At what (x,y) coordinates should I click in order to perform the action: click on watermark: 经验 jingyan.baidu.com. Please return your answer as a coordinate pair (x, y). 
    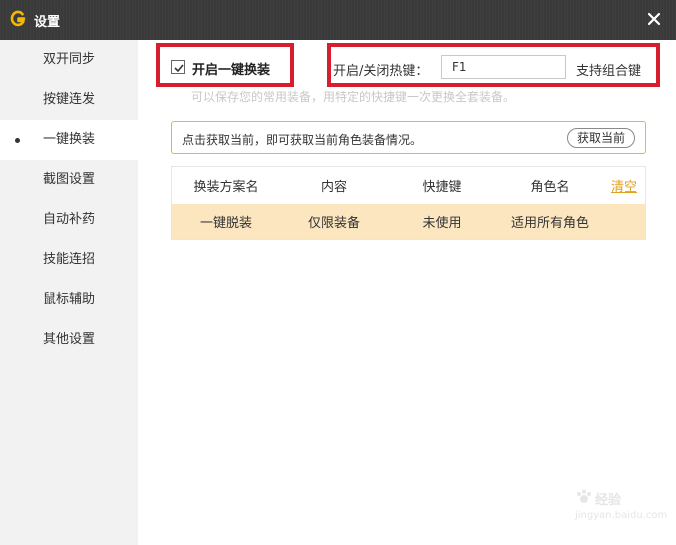
    Looking at the image, I should click on (620, 506).